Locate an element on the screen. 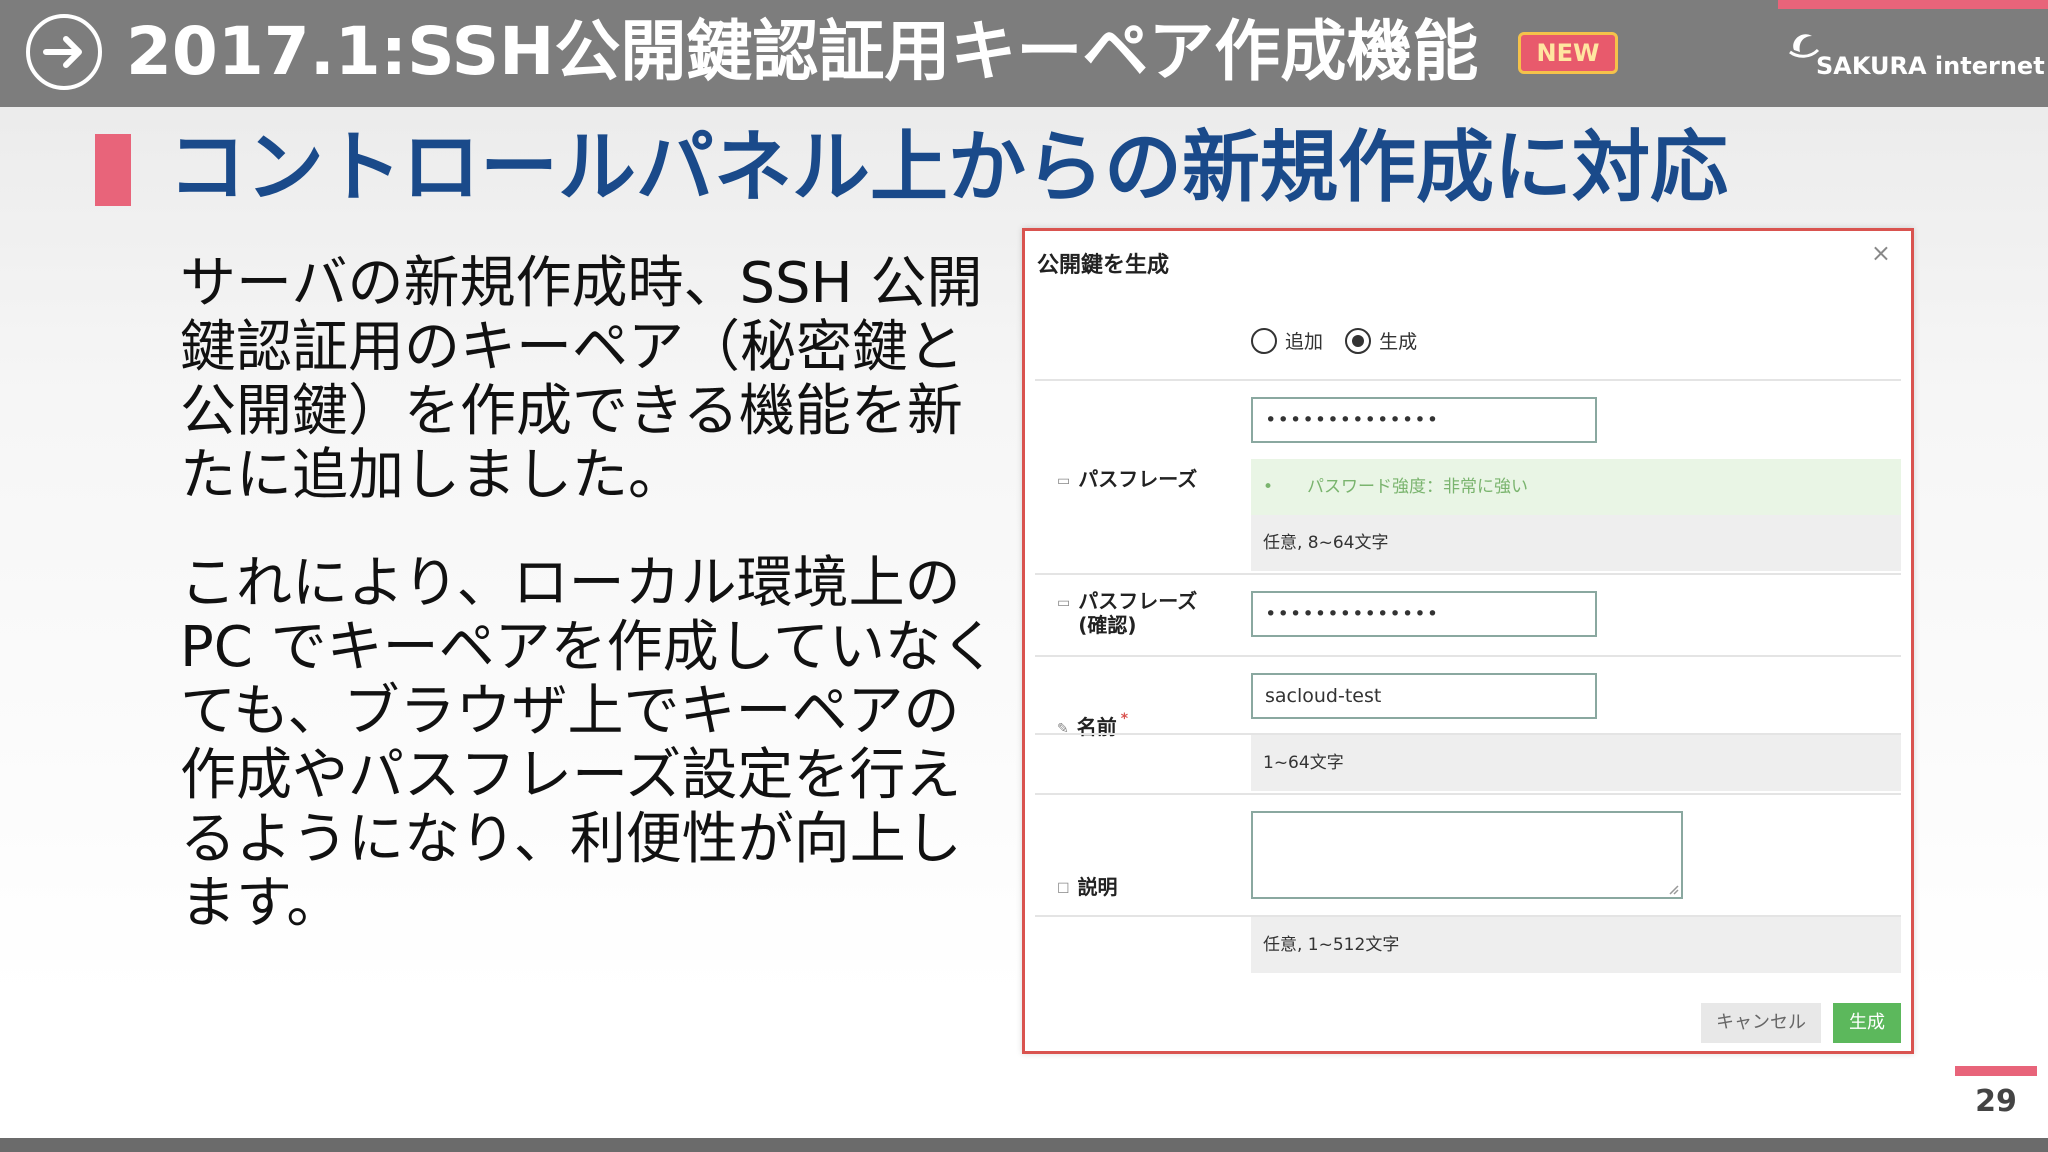 The image size is (2048, 1152). radio-generate is located at coordinates (1358, 340).